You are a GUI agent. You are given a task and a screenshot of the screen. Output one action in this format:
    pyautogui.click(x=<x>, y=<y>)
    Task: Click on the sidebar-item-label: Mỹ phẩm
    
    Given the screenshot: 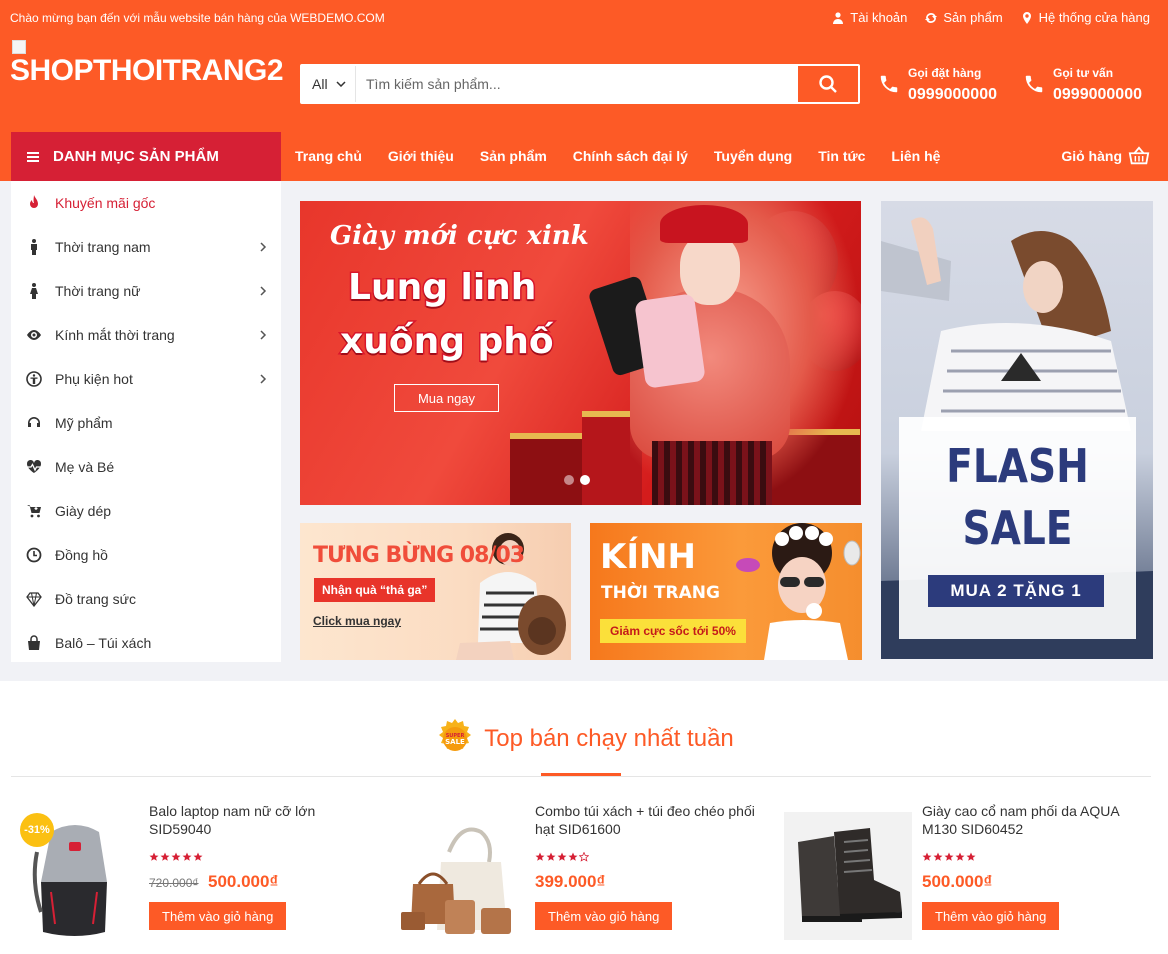 What is the action you would take?
    pyautogui.click(x=84, y=423)
    